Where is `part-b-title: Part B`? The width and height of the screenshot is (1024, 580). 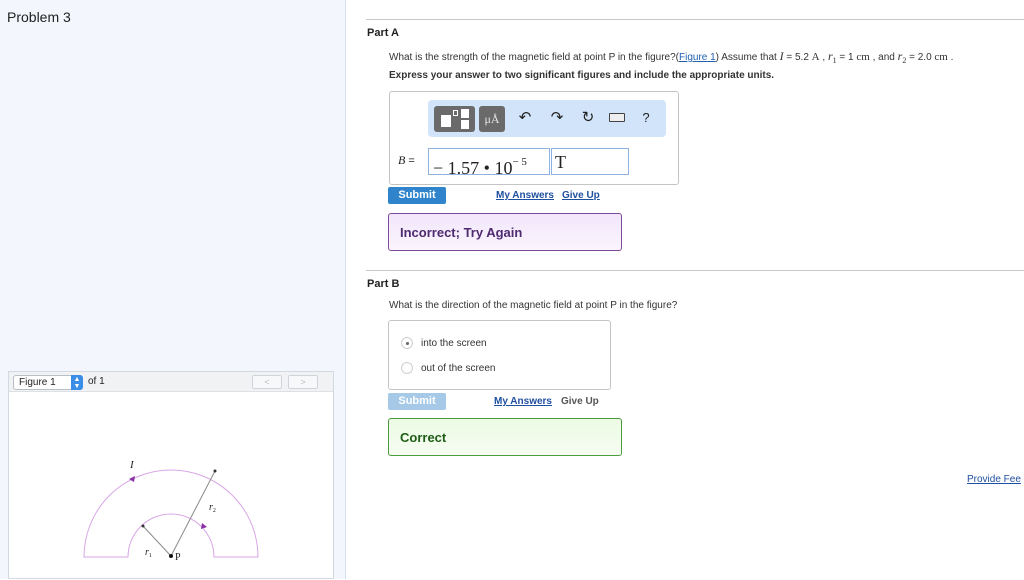
part-b-title: Part B is located at coordinates (383, 284).